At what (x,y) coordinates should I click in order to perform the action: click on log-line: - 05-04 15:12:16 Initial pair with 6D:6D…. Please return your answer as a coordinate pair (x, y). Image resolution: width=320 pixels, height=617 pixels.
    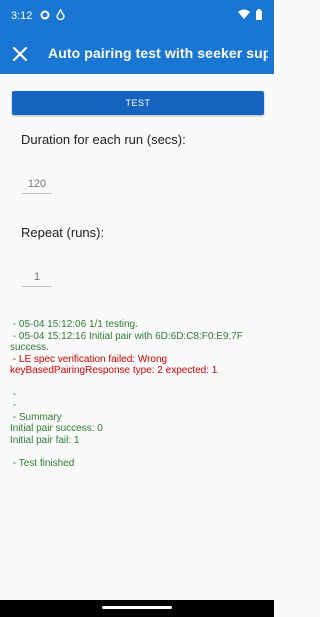
    Looking at the image, I should click on (128, 342).